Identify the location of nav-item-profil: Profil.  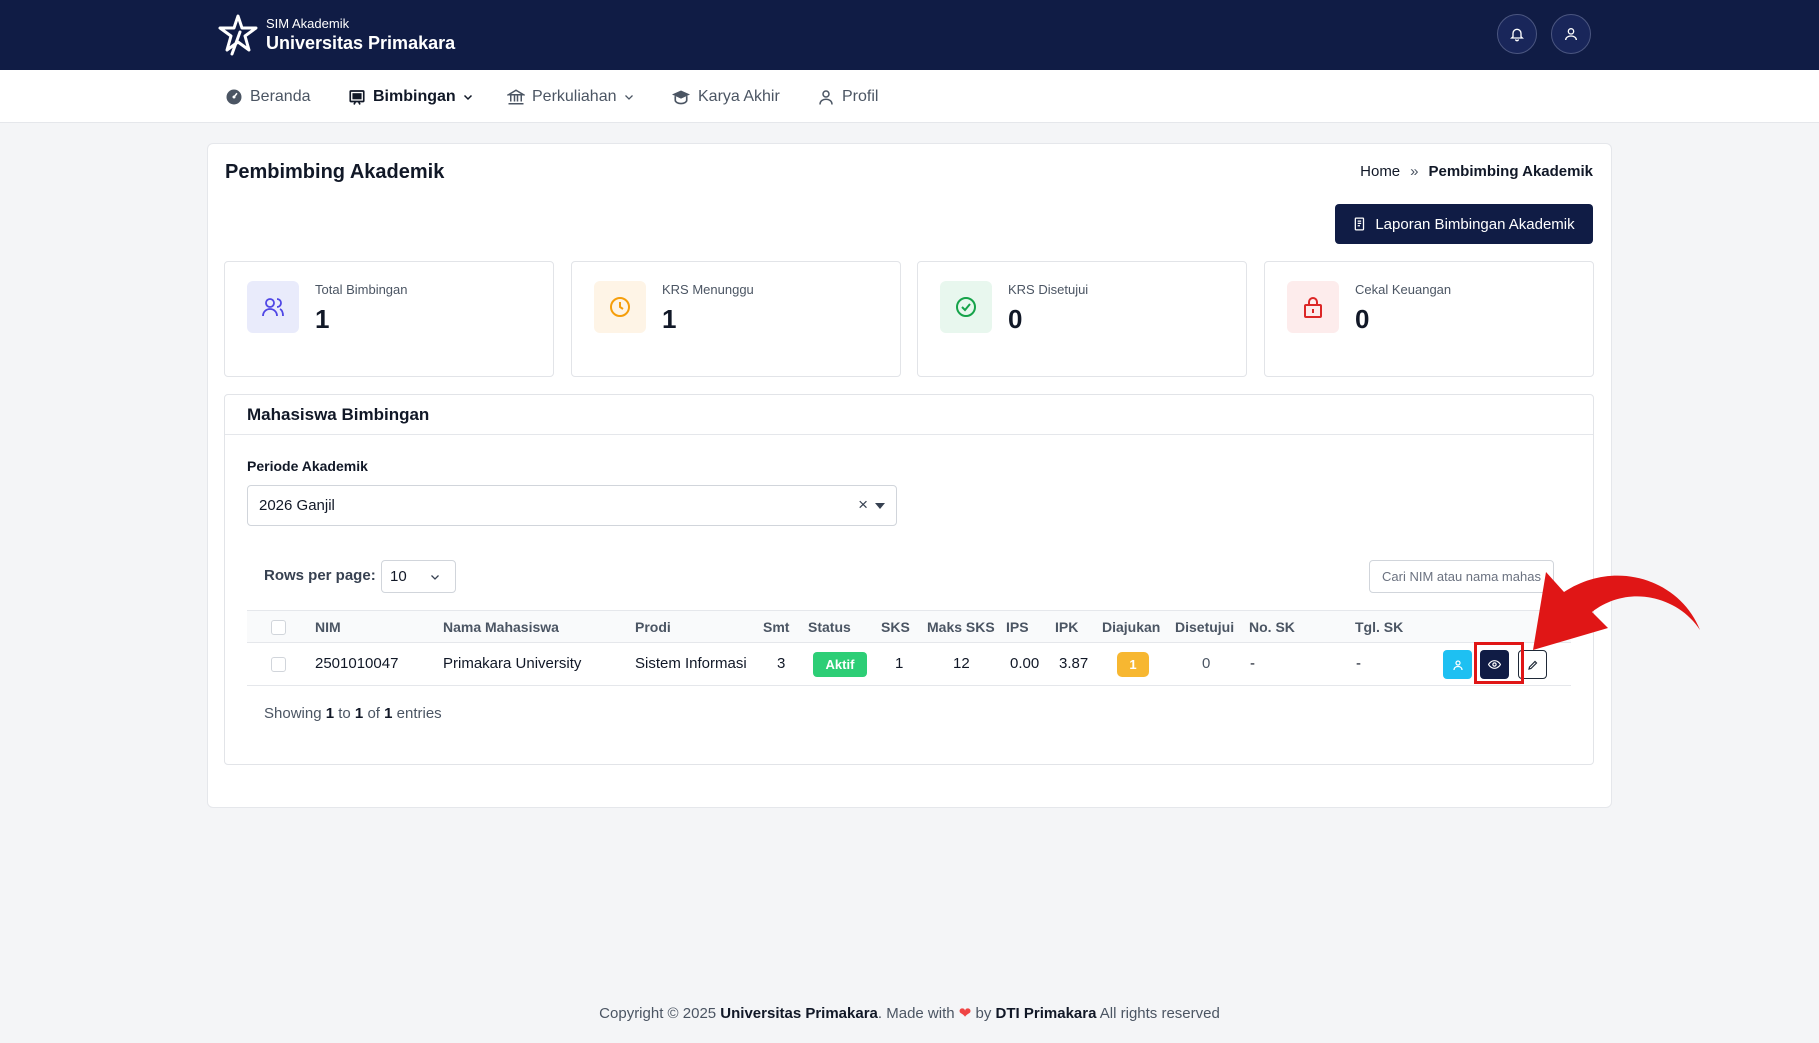
(847, 96).